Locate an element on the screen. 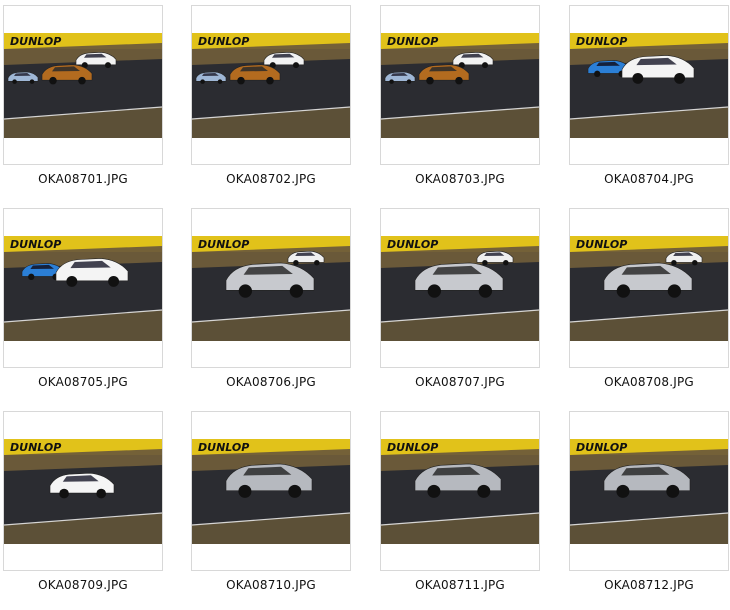  thumbnail-filename: OKA08709.JPG is located at coordinates (83, 585).